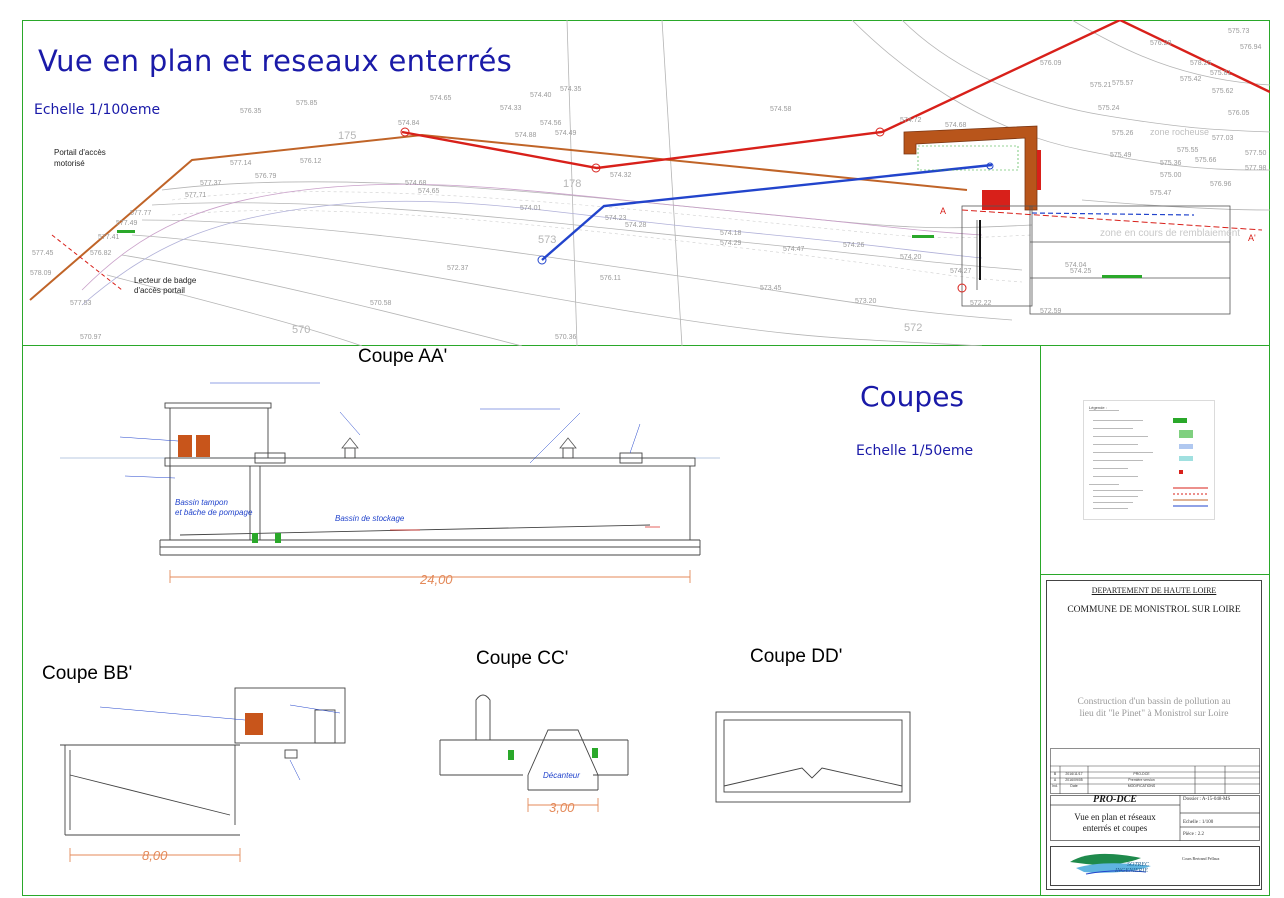 The height and width of the screenshot is (898, 1284). Describe the element at coordinates (534, 742) in the screenshot. I see `cc-section` at that location.